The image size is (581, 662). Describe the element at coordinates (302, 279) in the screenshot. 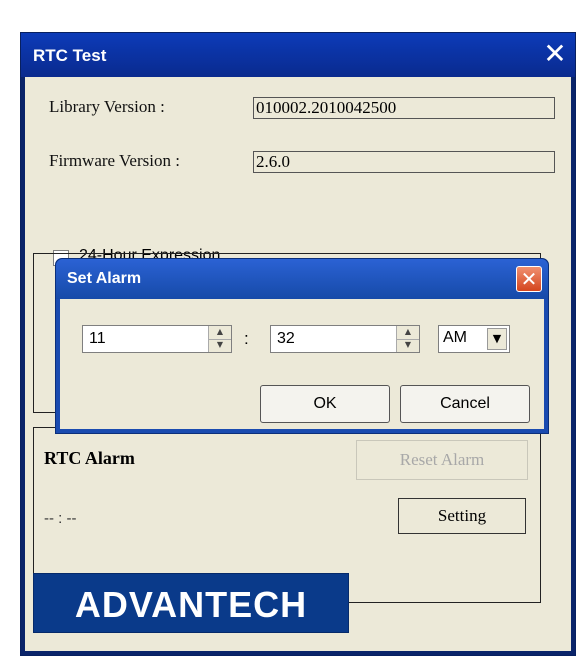

I see `dialog-titlebar: Set Alarm ✕` at that location.